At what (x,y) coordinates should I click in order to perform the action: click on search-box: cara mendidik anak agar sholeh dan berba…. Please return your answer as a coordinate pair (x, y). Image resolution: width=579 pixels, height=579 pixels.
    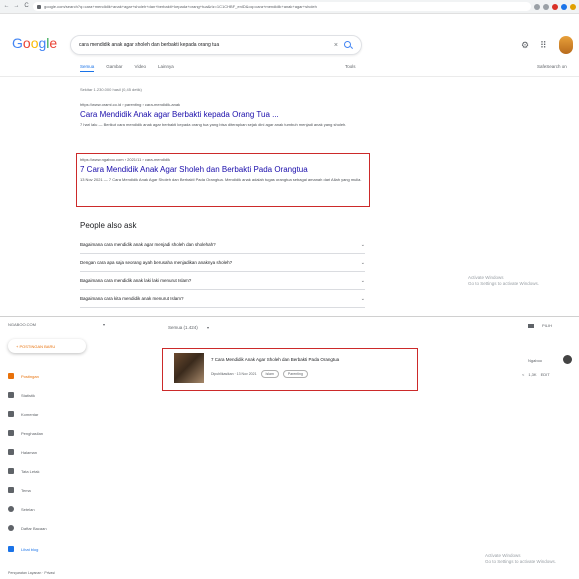
    Looking at the image, I should click on (216, 45).